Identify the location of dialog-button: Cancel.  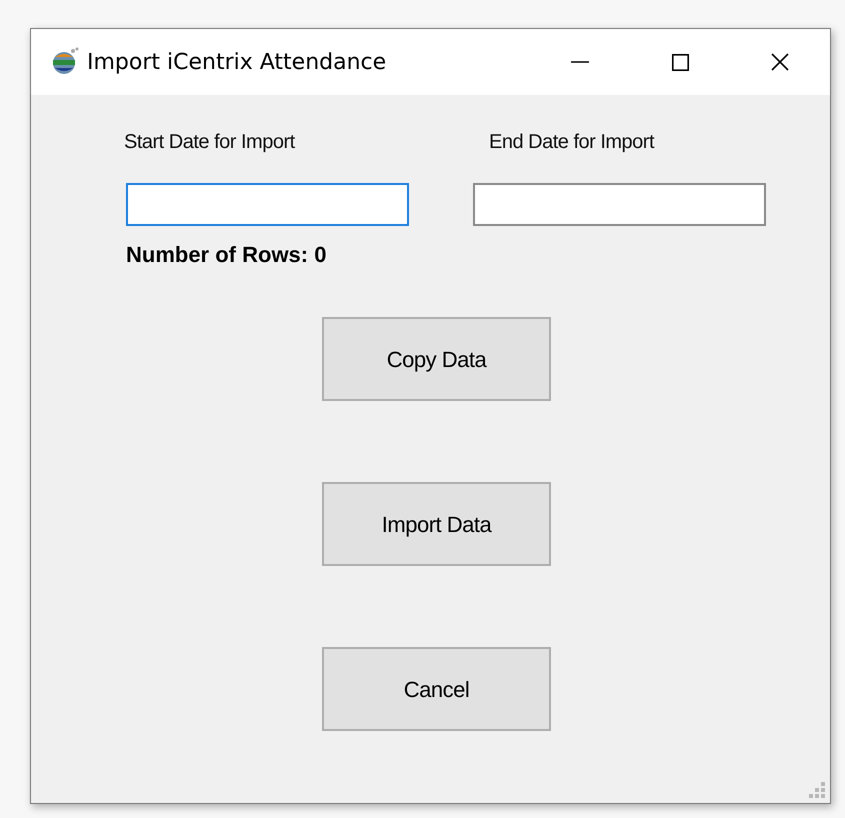
(436, 689).